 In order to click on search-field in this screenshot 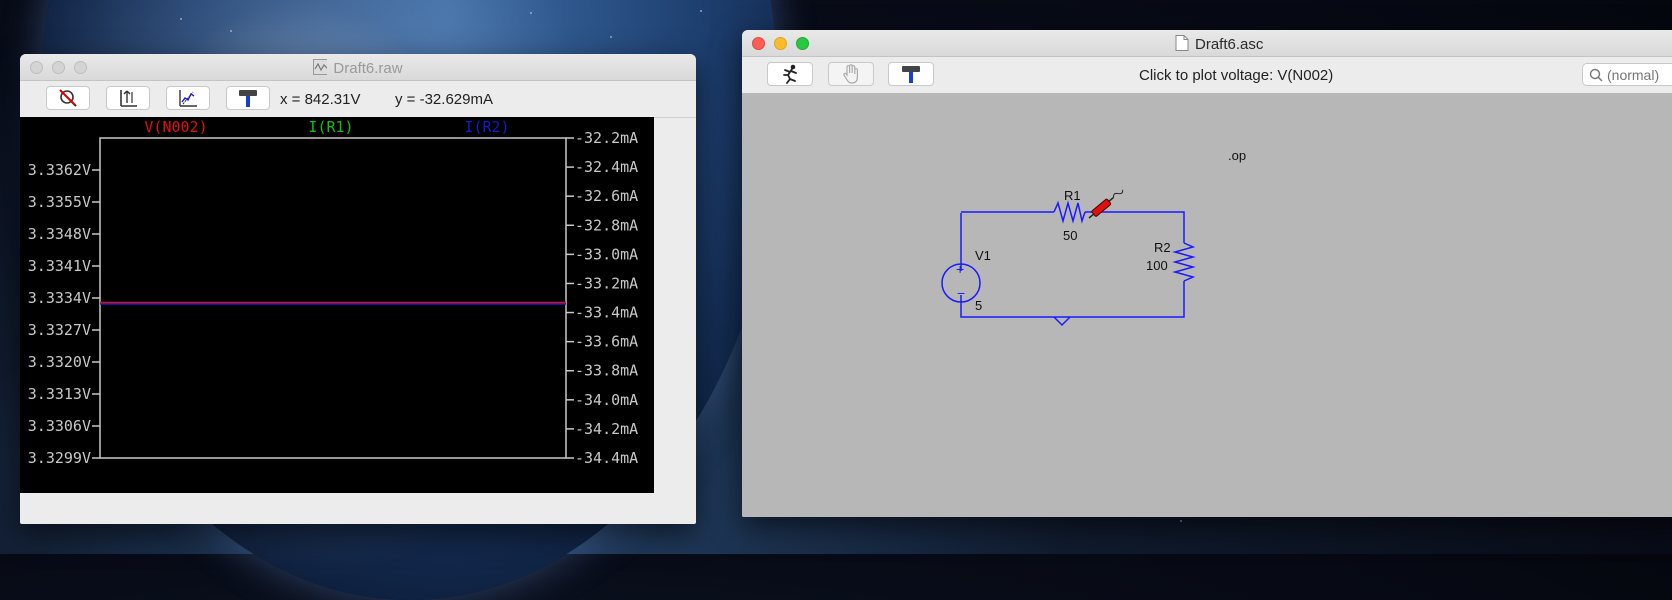, I will do `click(1627, 74)`.